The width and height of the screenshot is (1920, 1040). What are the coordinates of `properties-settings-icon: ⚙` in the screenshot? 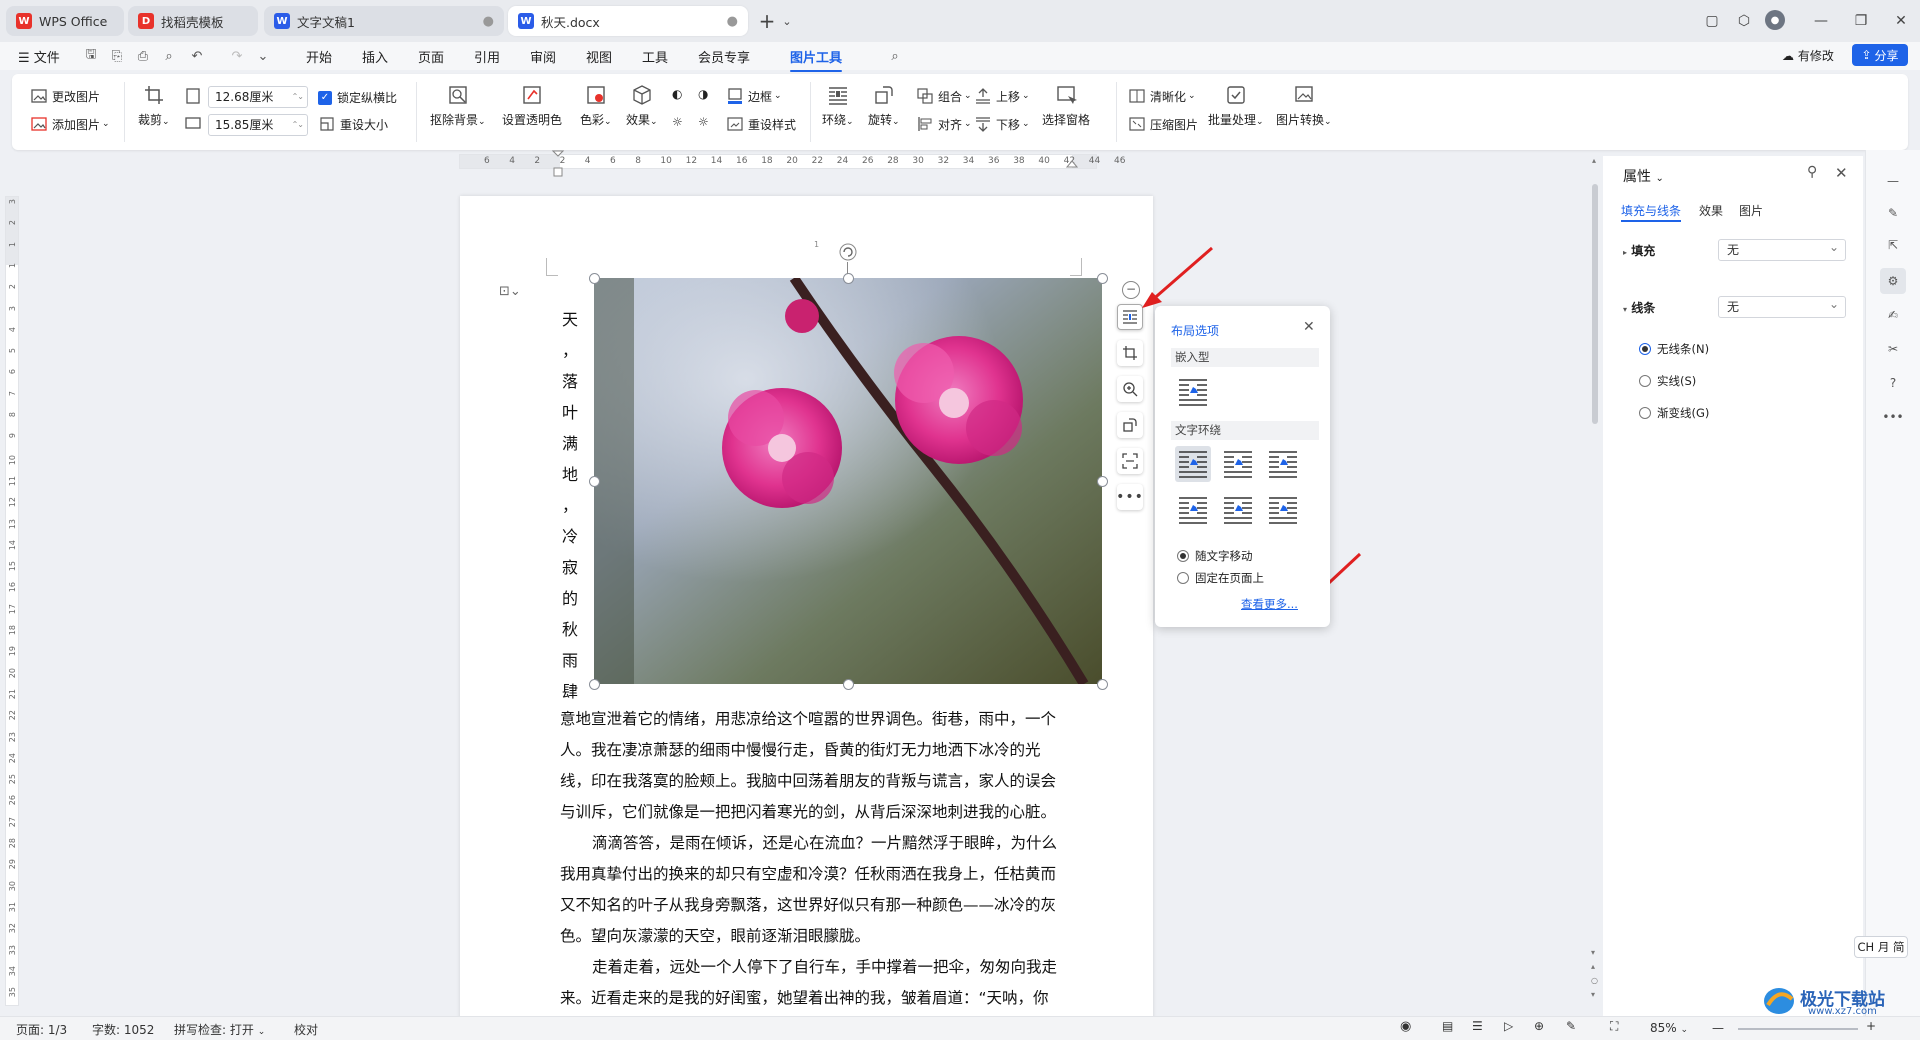 It's located at (1893, 281).